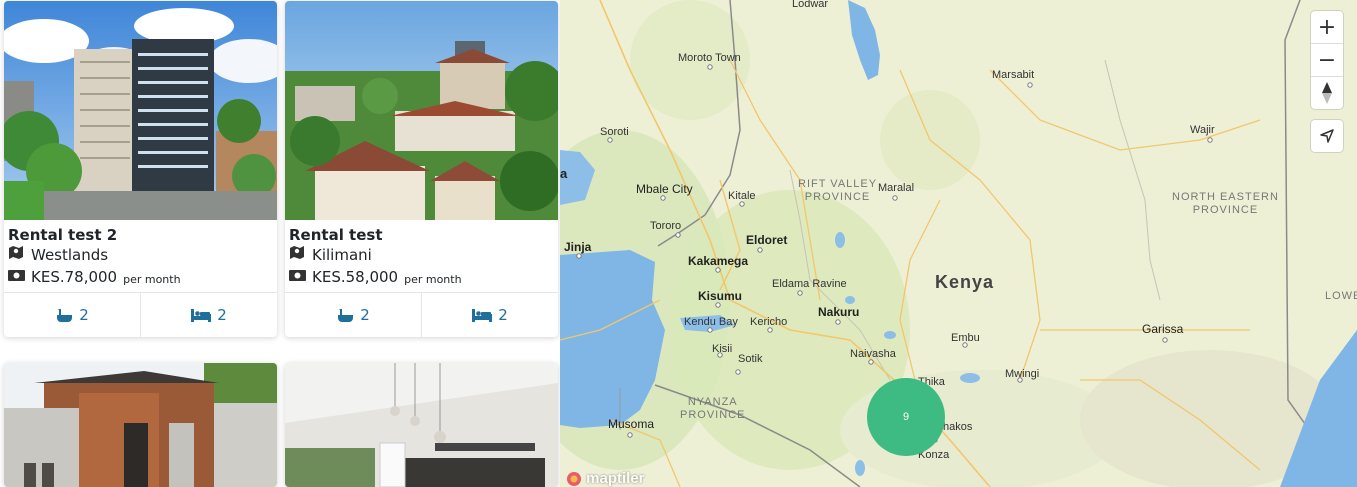  I want to click on price-text: KES.58,000, so click(355, 277).